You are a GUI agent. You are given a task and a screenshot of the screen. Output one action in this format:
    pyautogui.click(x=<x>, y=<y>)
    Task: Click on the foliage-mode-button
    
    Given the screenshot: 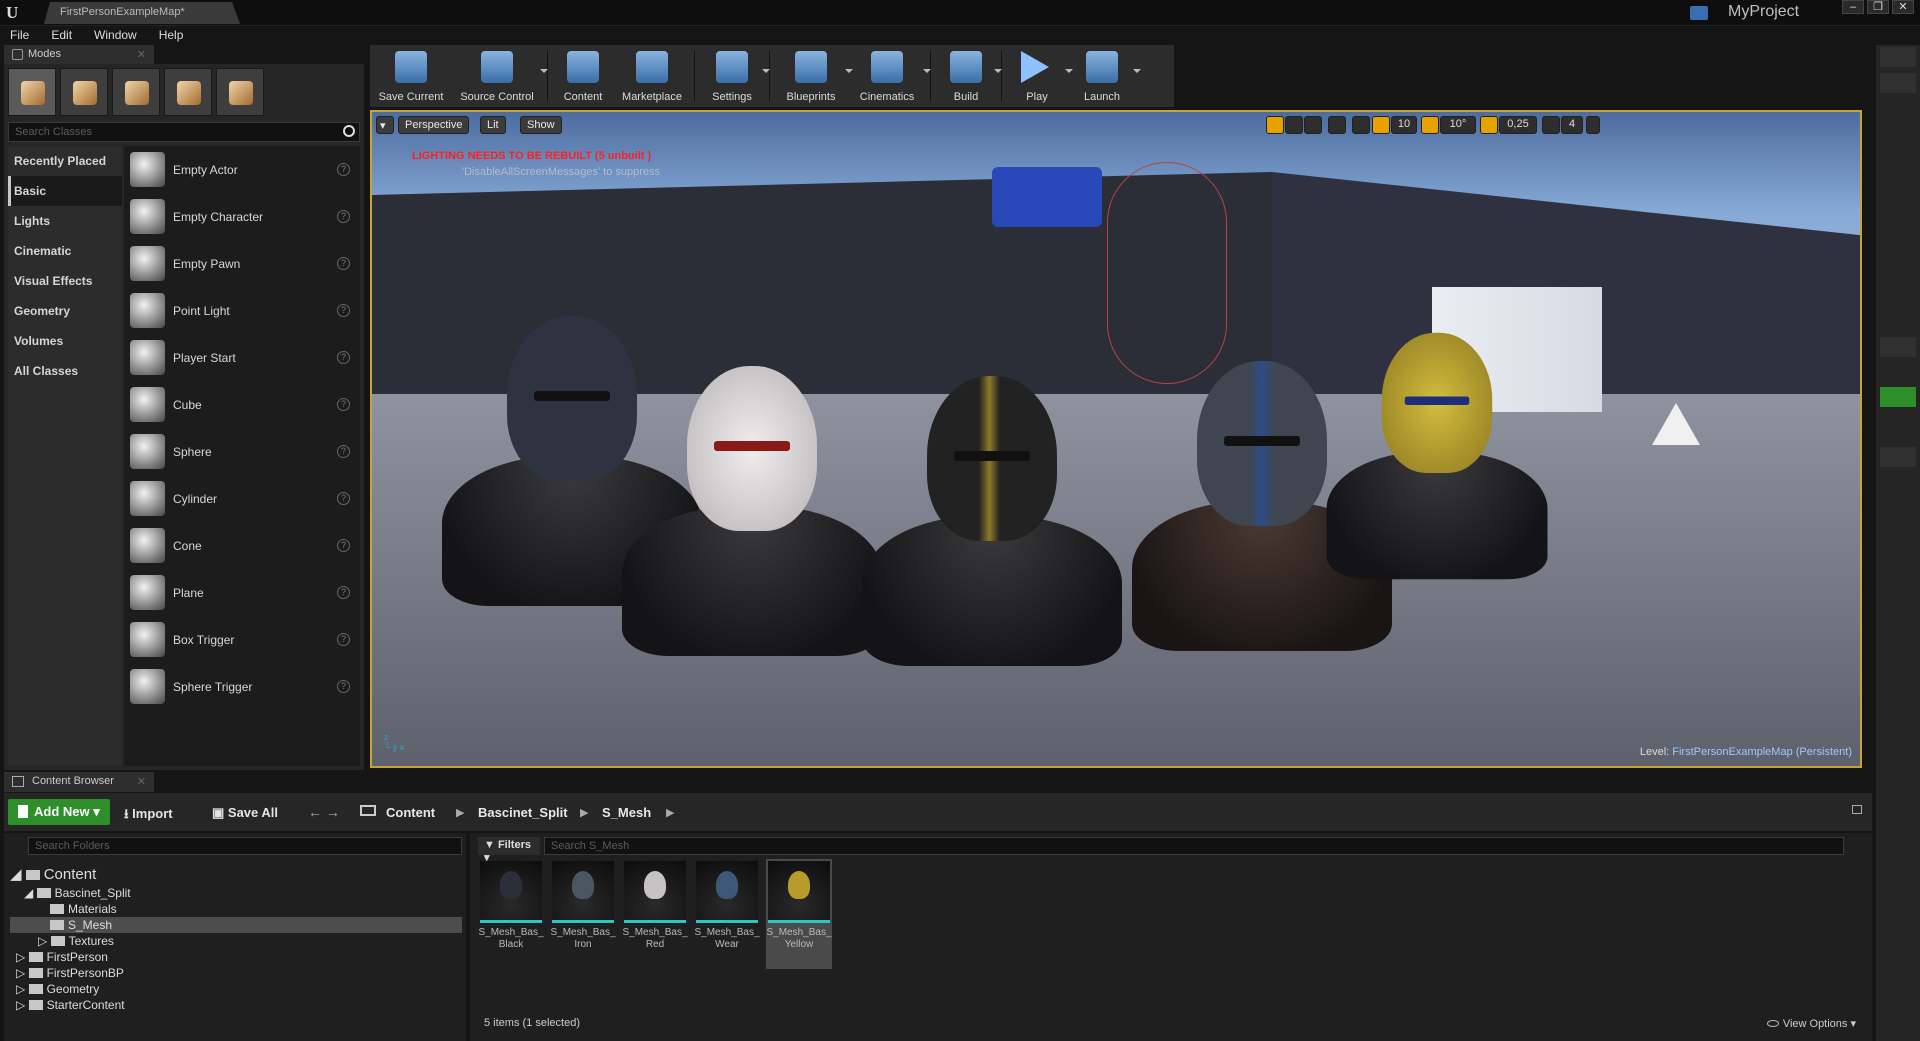 What is the action you would take?
    pyautogui.click(x=188, y=92)
    